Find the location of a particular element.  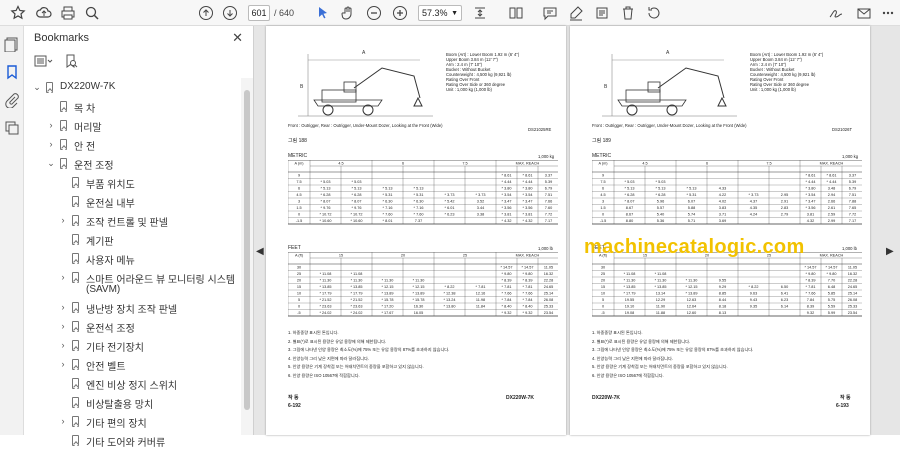

bookmark-item: › 기타 편의 장치 is located at coordinates (133, 421).